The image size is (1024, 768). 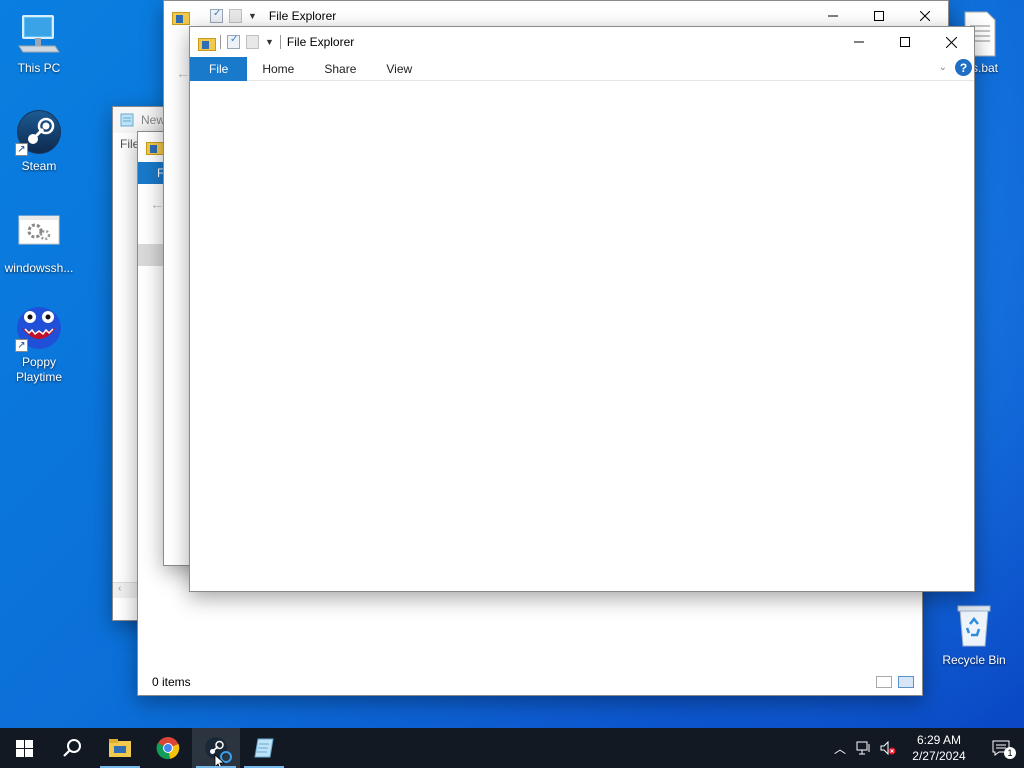 I want to click on explorer-front-titlebar: ▼ File Explorer, so click(x=582, y=42).